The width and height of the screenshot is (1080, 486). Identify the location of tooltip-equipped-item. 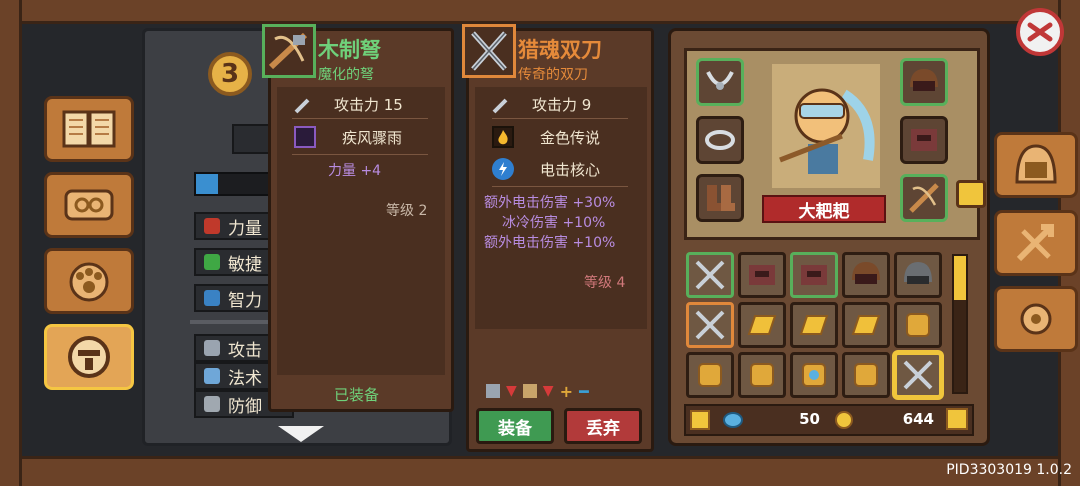
(361, 220).